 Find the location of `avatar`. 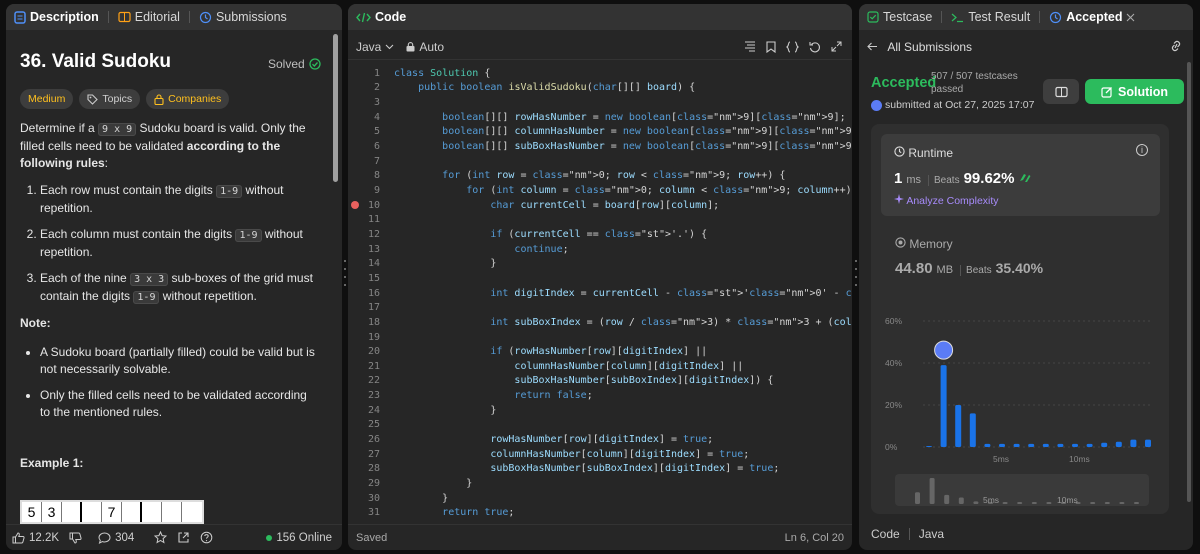

avatar is located at coordinates (876, 105).